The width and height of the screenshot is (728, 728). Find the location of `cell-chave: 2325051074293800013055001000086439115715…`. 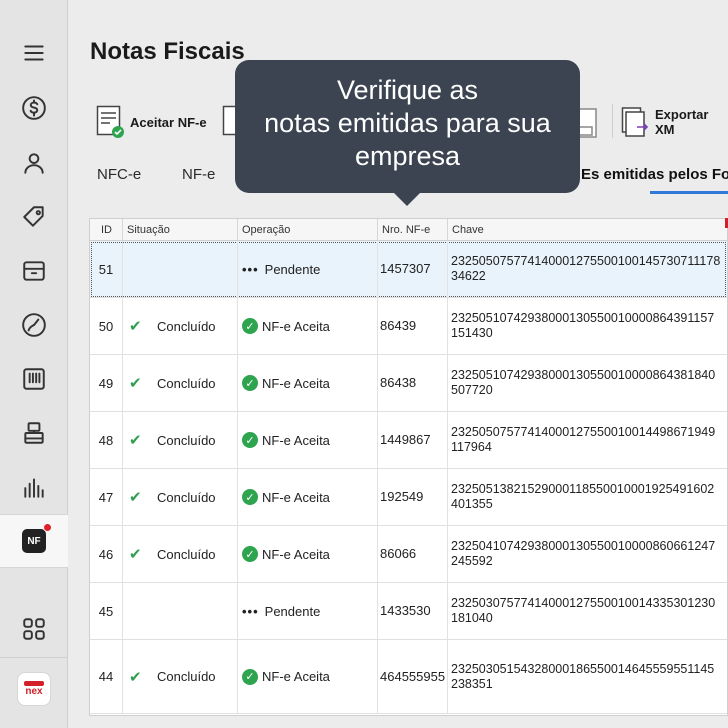

cell-chave: 2325051074293800013055001000086439115715… is located at coordinates (587, 326).